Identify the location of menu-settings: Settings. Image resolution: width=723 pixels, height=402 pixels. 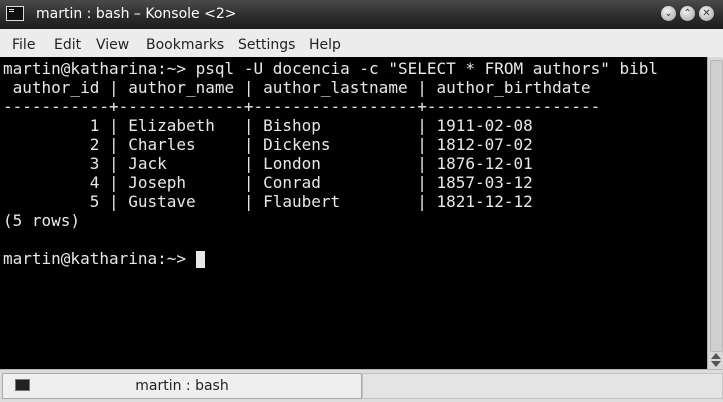
(266, 45).